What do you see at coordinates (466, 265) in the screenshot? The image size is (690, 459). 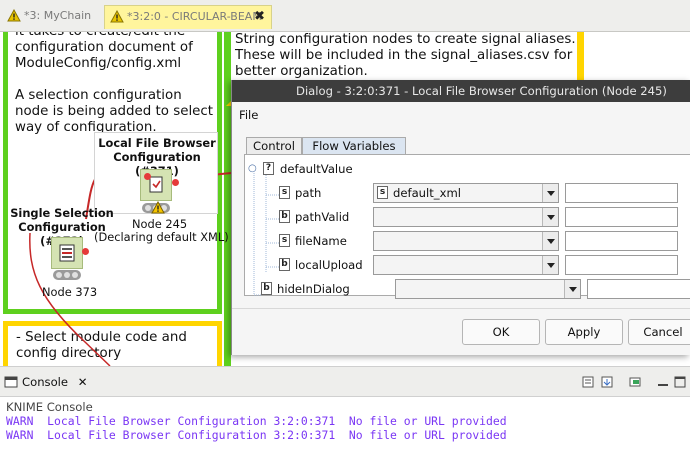 I see `flow-variable-select-localupload` at bounding box center [466, 265].